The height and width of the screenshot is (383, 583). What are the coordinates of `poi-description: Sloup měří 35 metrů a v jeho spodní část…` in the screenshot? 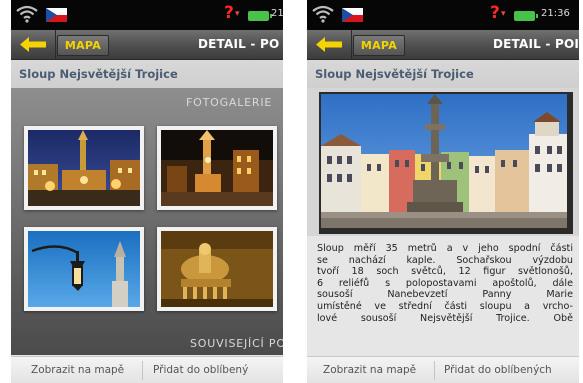 It's located at (445, 298).